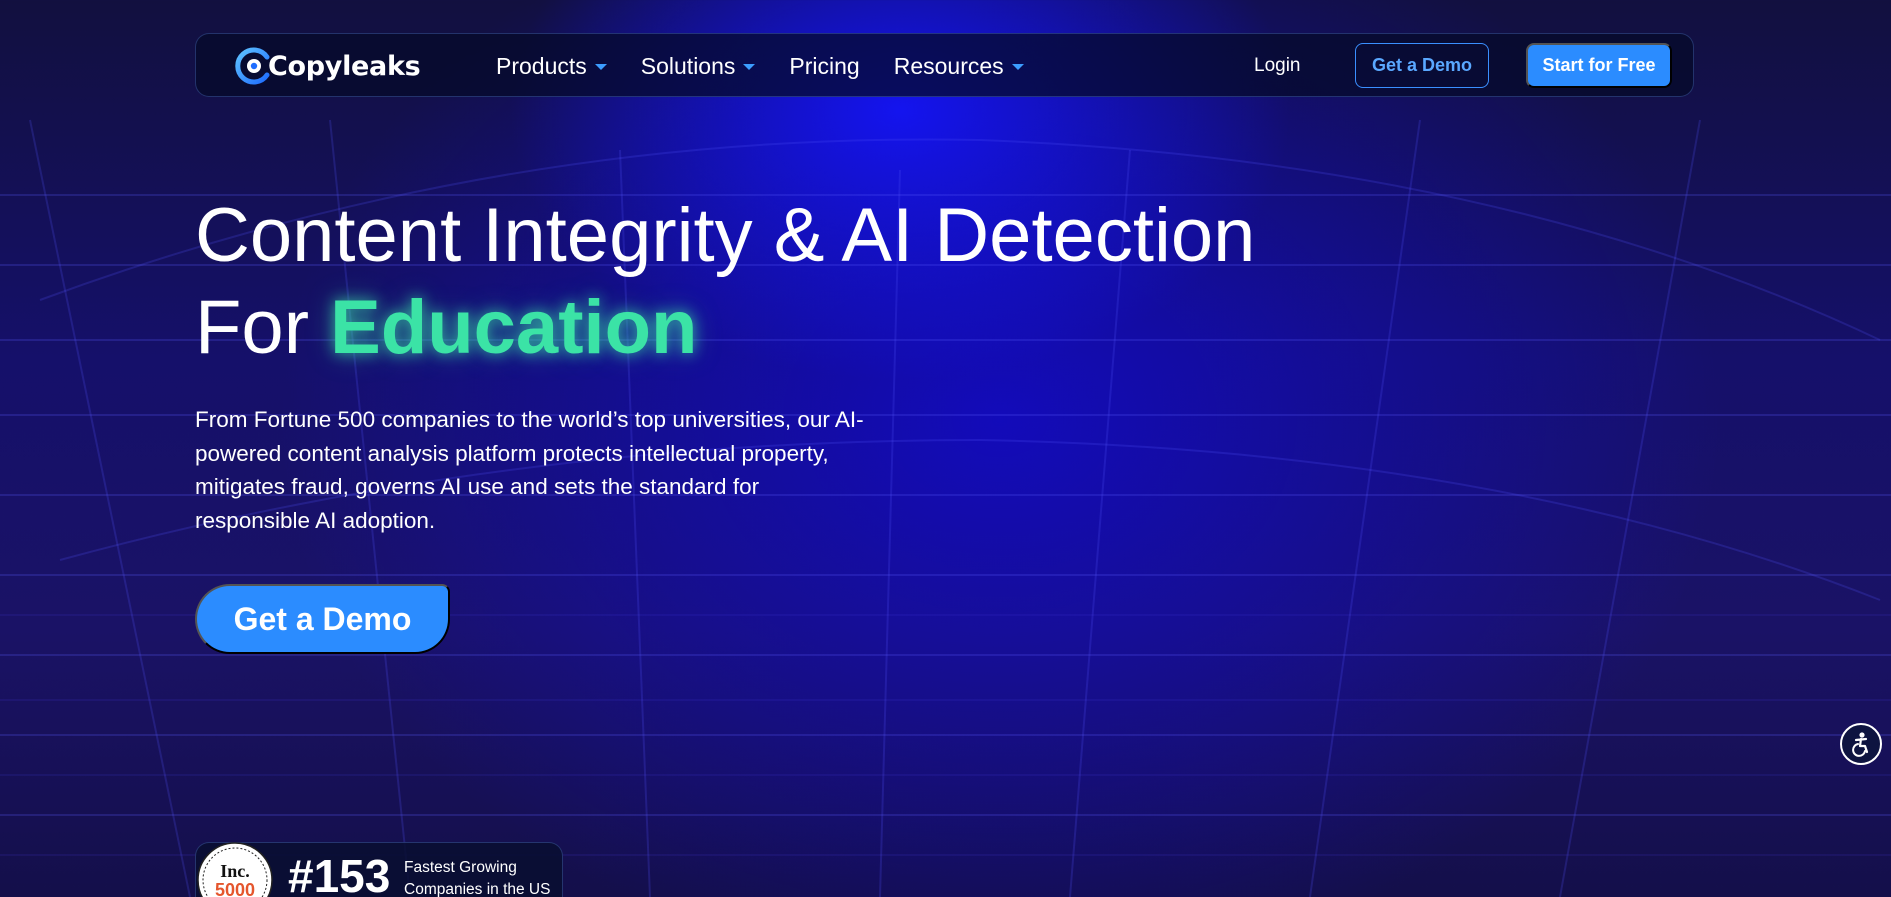 The width and height of the screenshot is (1891, 897). What do you see at coordinates (725, 235) in the screenshot?
I see `hero-title-line1: Content Integrity & AI Detection` at bounding box center [725, 235].